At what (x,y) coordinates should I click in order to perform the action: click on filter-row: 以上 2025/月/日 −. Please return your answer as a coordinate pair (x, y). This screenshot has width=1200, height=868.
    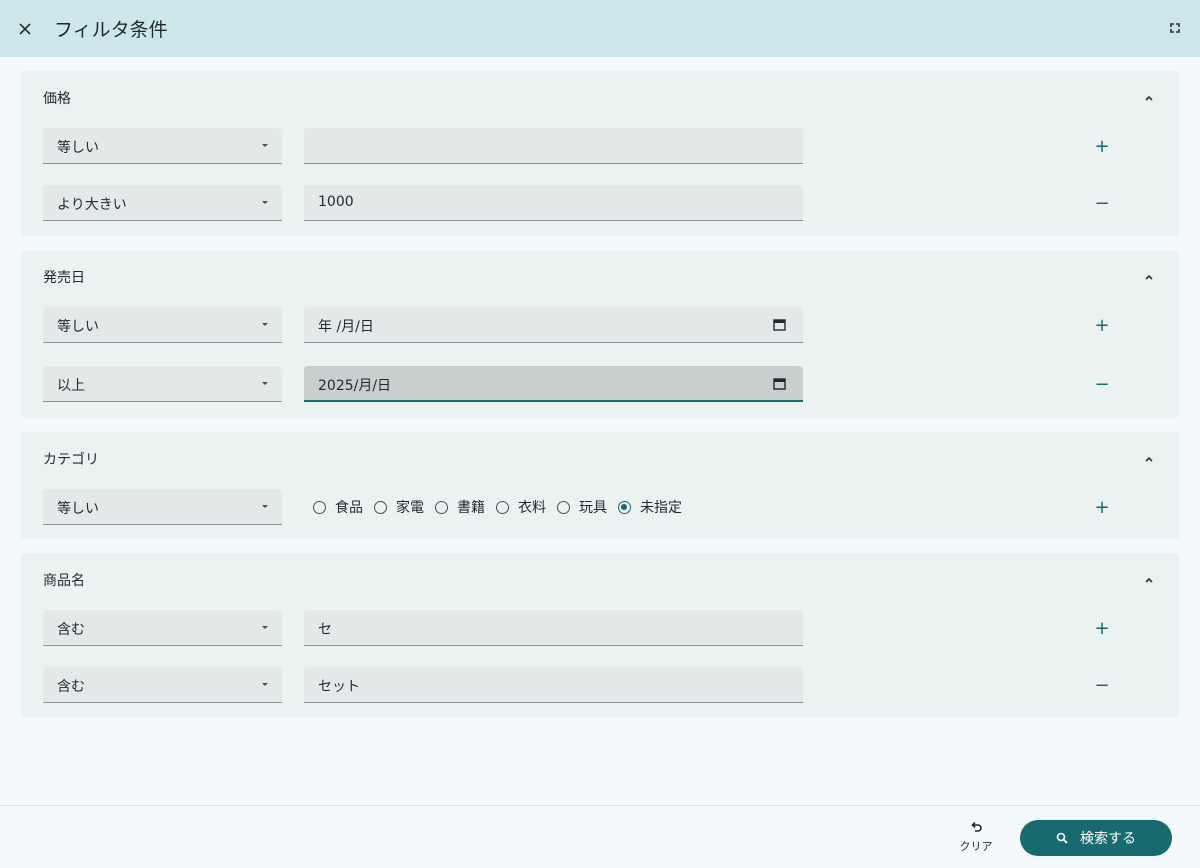
    Looking at the image, I should click on (600, 384).